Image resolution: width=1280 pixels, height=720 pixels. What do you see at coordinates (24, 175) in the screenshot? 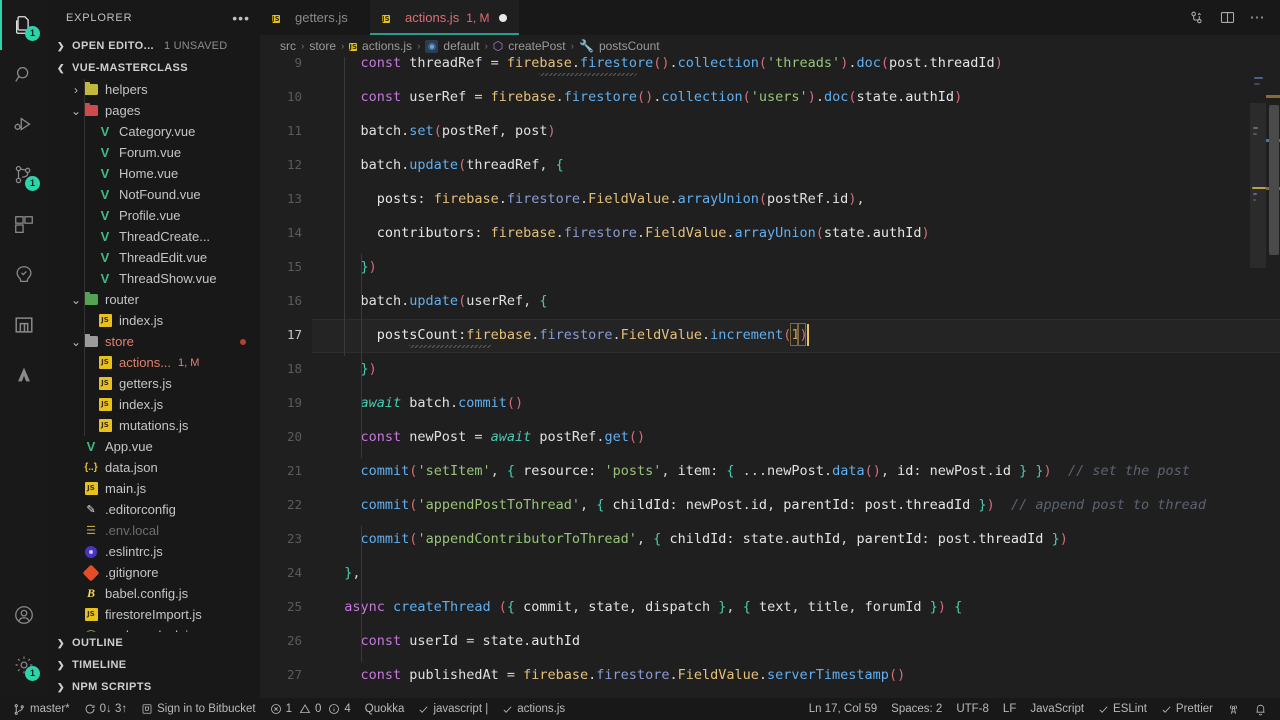
I see `activity-bar-item-source-control: 1` at bounding box center [24, 175].